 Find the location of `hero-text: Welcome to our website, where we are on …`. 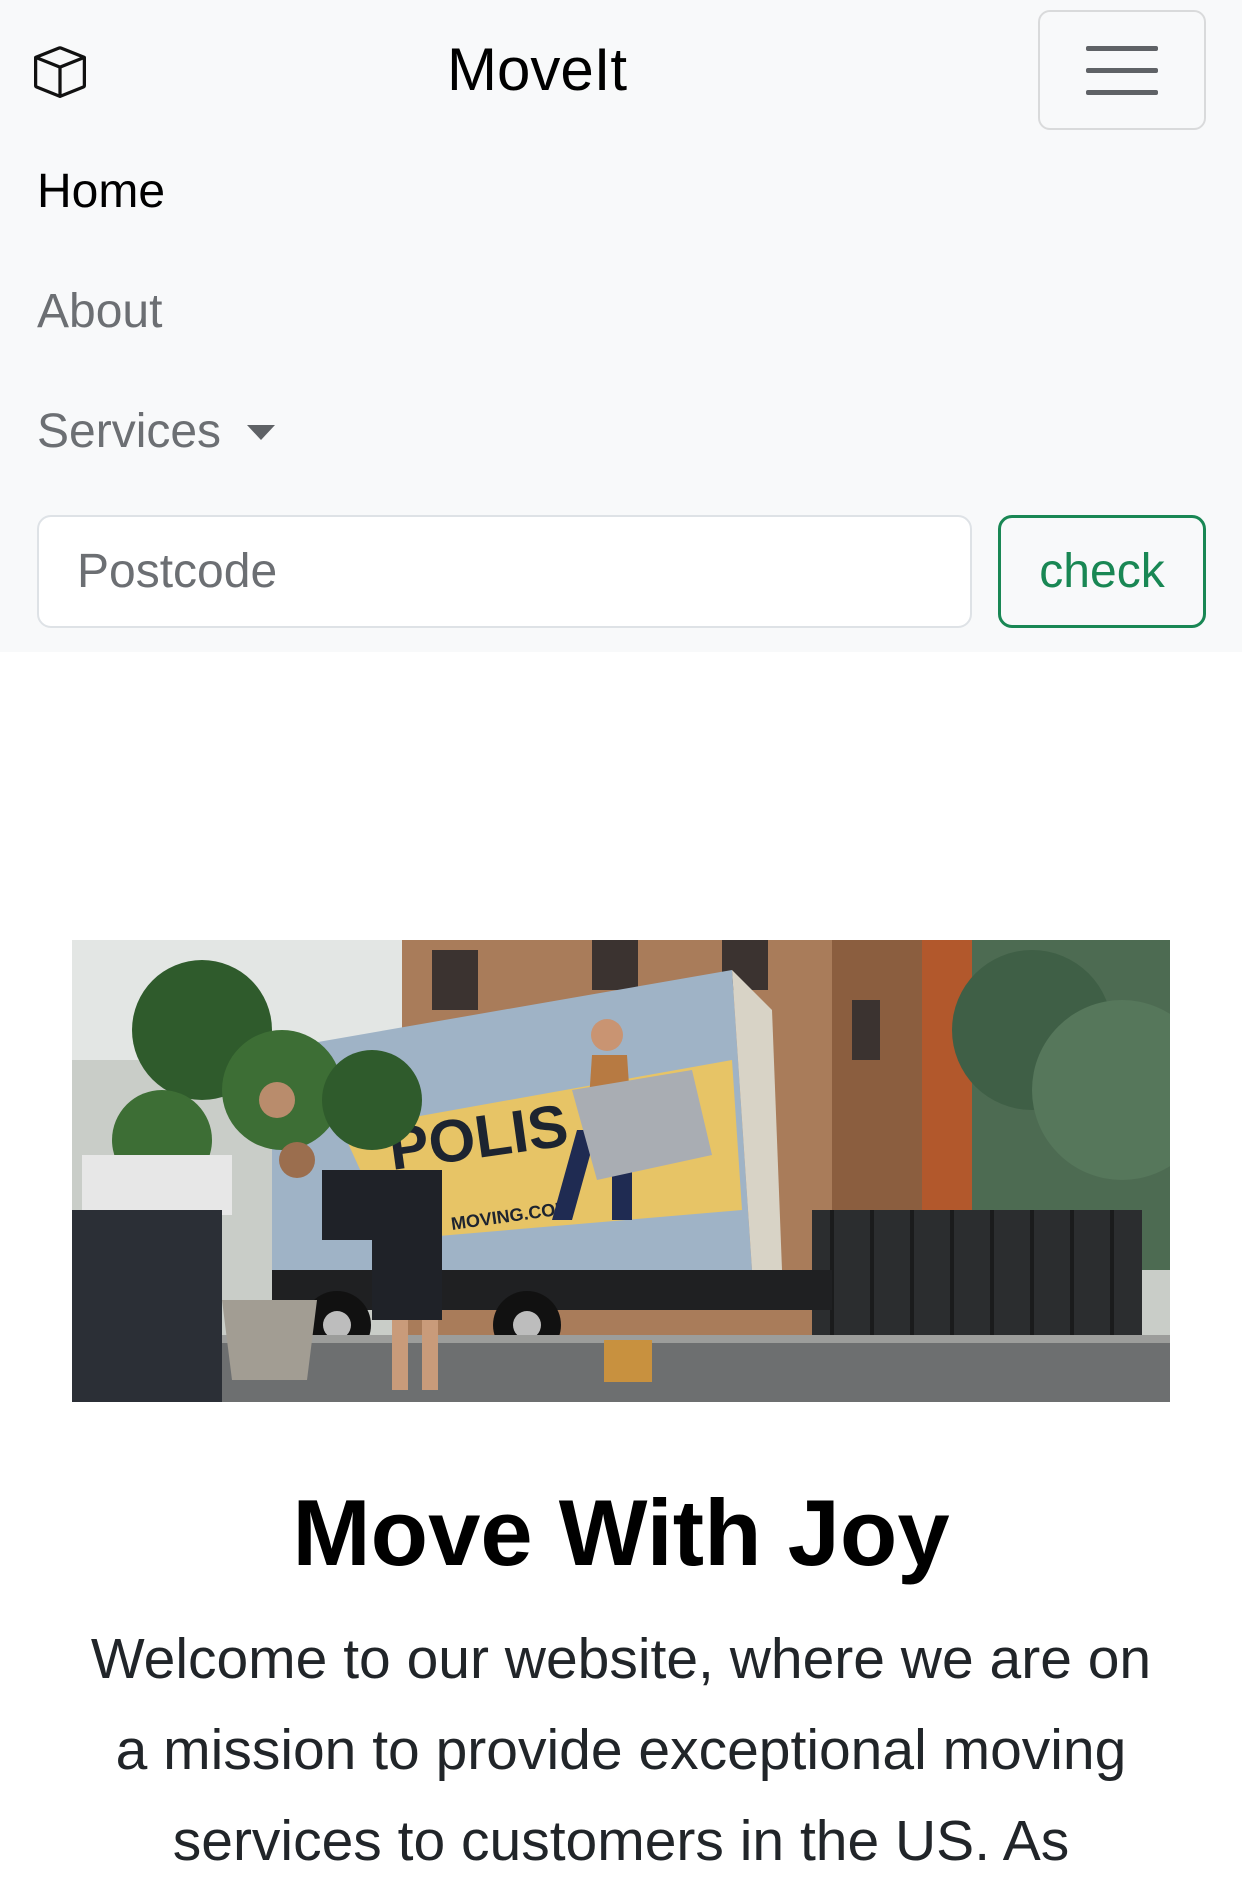

hero-text: Welcome to our website, where we are on … is located at coordinates (621, 1750).